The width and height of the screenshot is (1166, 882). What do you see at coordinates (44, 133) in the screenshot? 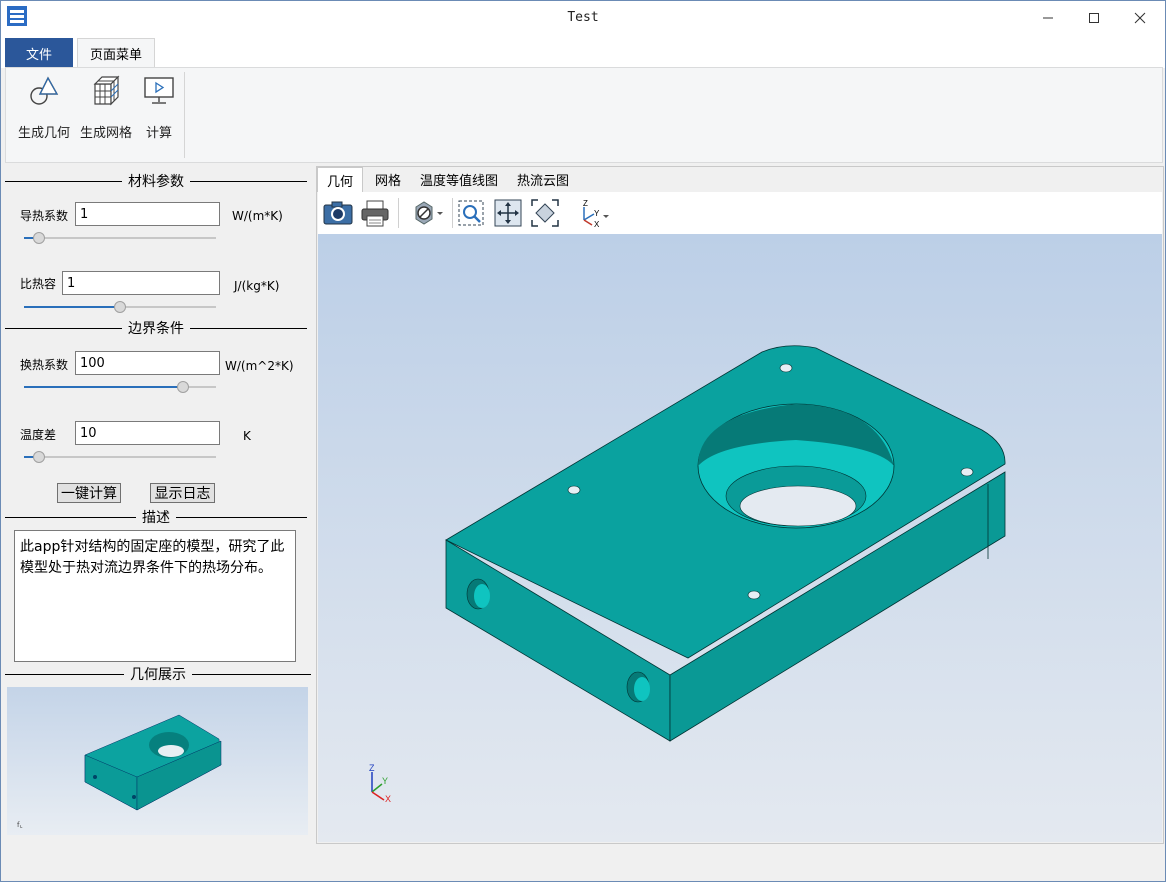
I see `generate-geometry-label: 生成几何` at bounding box center [44, 133].